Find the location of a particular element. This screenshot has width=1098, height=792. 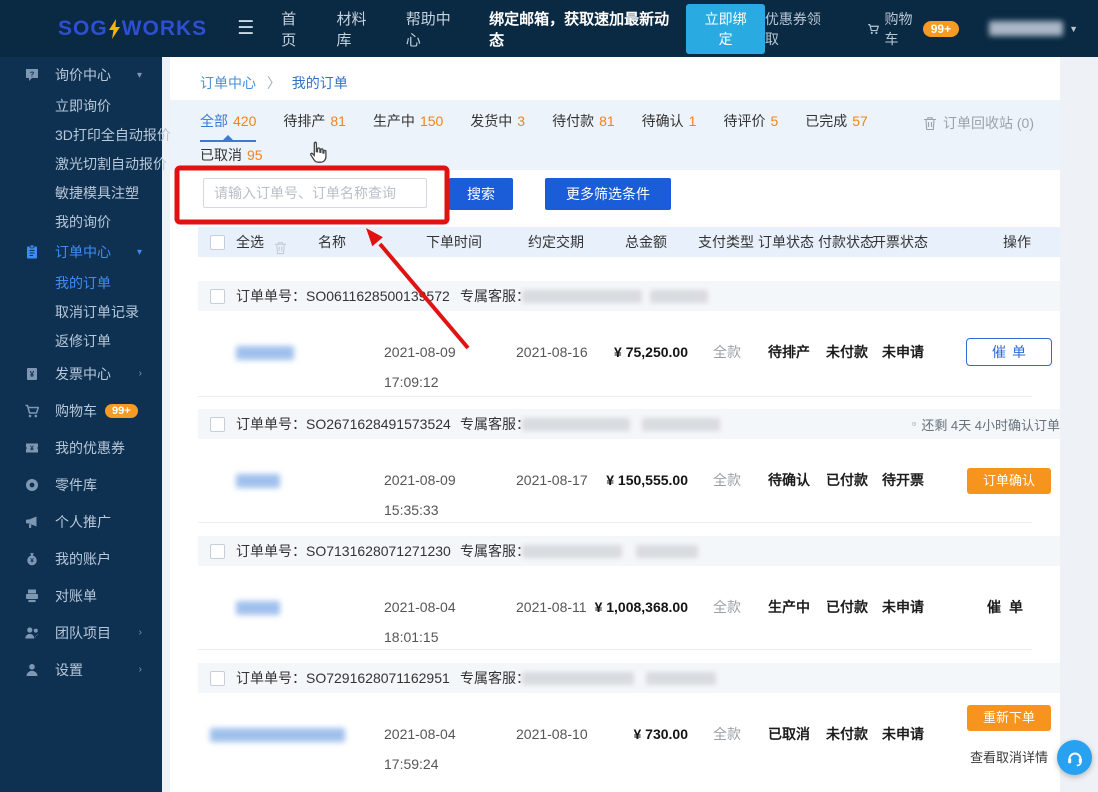

person-icon is located at coordinates (32, 669).